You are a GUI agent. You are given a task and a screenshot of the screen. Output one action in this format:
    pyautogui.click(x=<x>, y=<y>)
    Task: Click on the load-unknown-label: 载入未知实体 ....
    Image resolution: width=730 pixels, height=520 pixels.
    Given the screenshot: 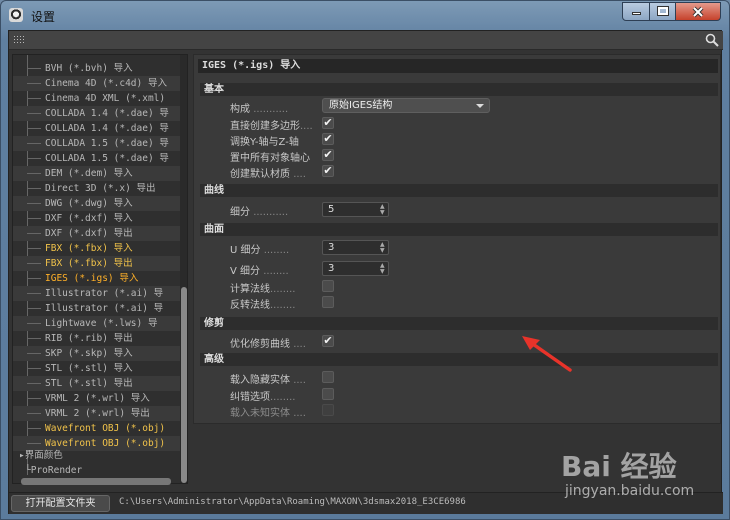 What is the action you would take?
    pyautogui.click(x=268, y=413)
    